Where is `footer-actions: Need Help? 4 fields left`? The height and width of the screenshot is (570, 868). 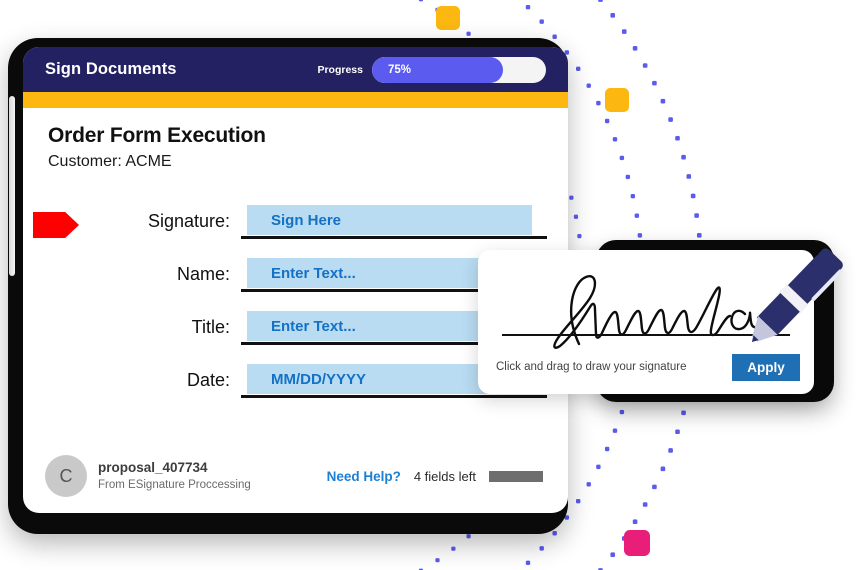 footer-actions: Need Help? 4 fields left is located at coordinates (435, 476).